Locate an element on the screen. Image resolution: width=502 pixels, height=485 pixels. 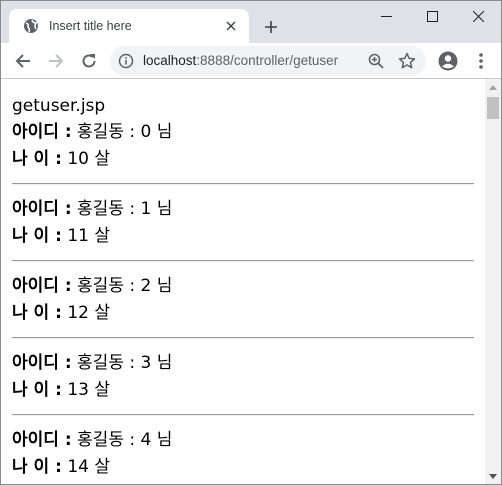
user-entry: 아이디 : 홍길동 : 1 님 나 이 : 11 살 is located at coordinates (243, 223).